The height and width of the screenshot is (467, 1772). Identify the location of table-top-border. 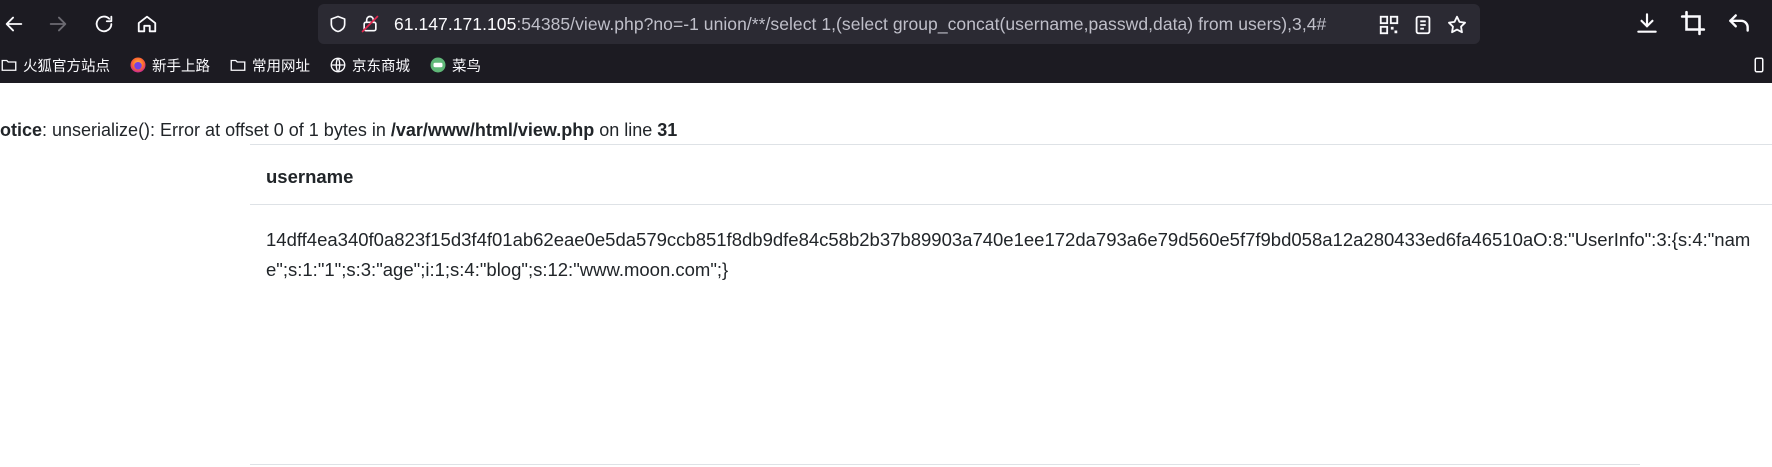
(1011, 144).